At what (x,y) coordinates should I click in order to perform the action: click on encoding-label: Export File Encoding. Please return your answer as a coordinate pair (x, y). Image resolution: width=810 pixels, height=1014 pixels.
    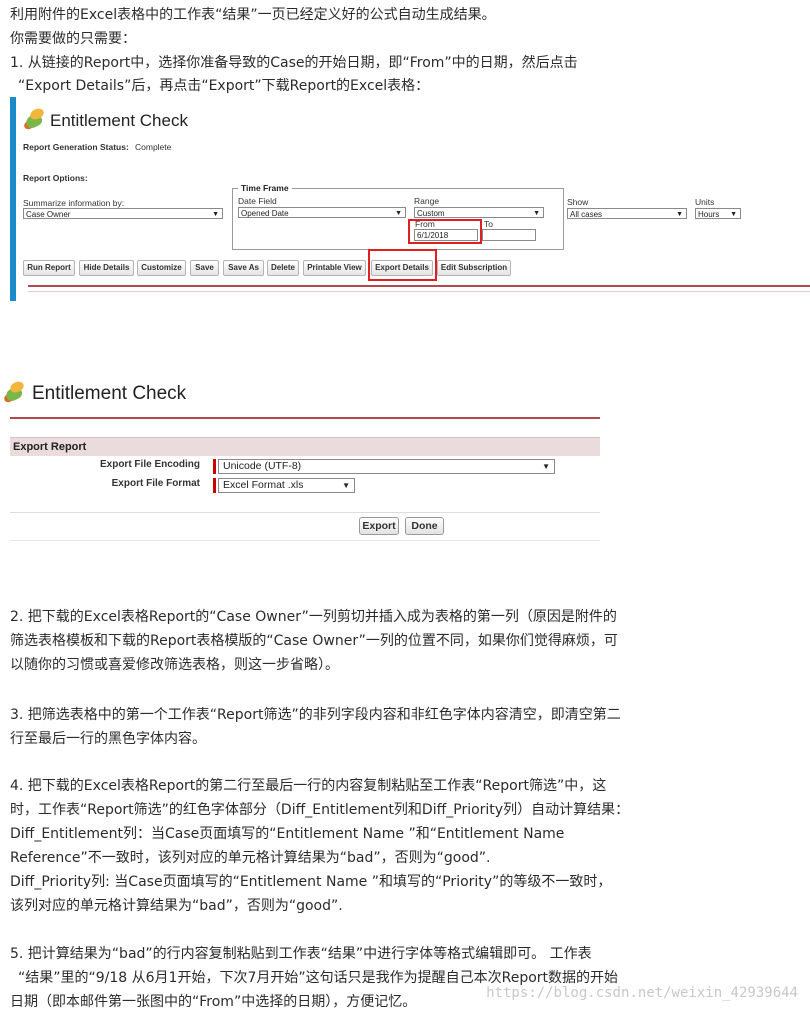
    Looking at the image, I should click on (149, 464).